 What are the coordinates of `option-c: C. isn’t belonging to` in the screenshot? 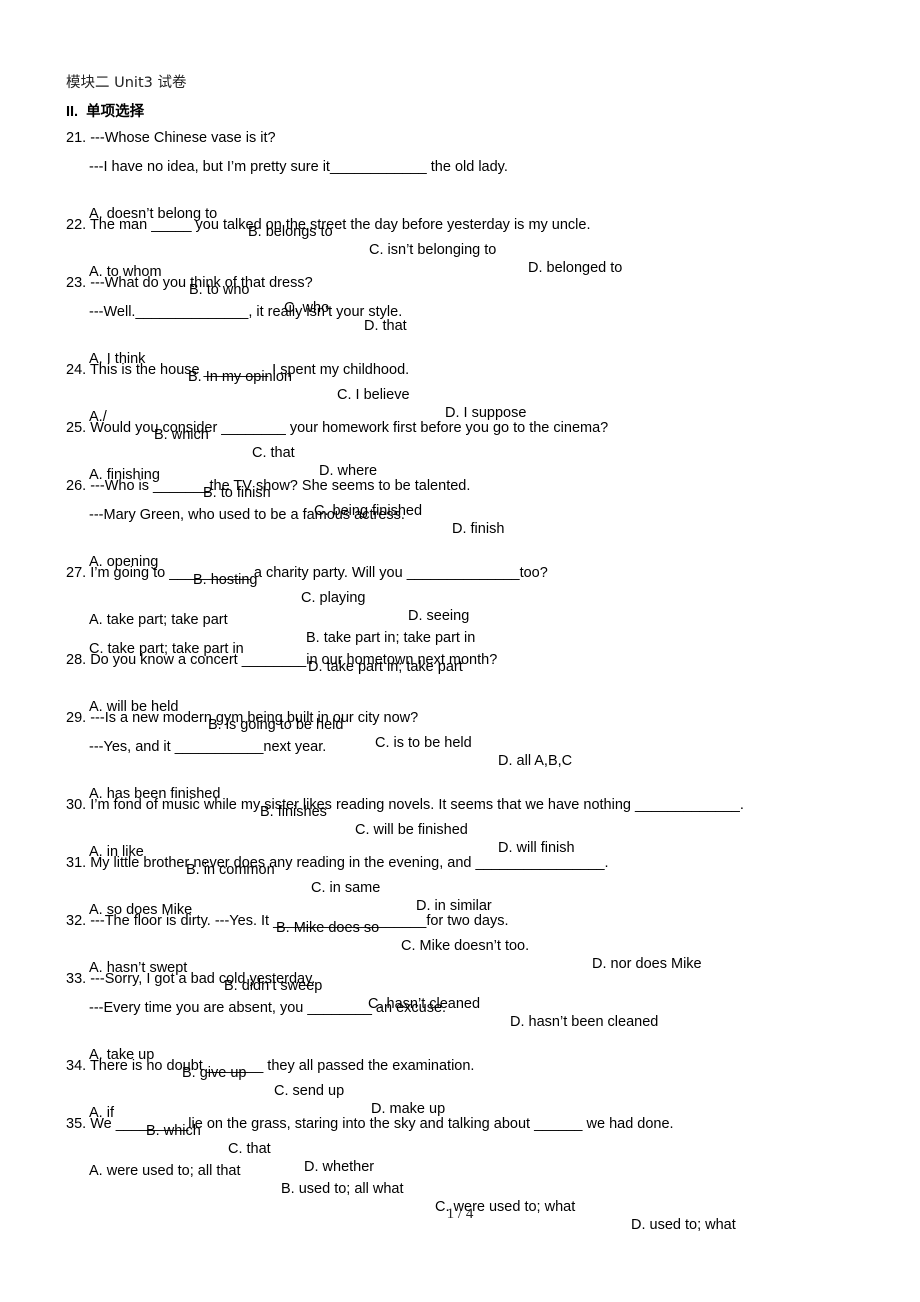 It's located at (433, 250).